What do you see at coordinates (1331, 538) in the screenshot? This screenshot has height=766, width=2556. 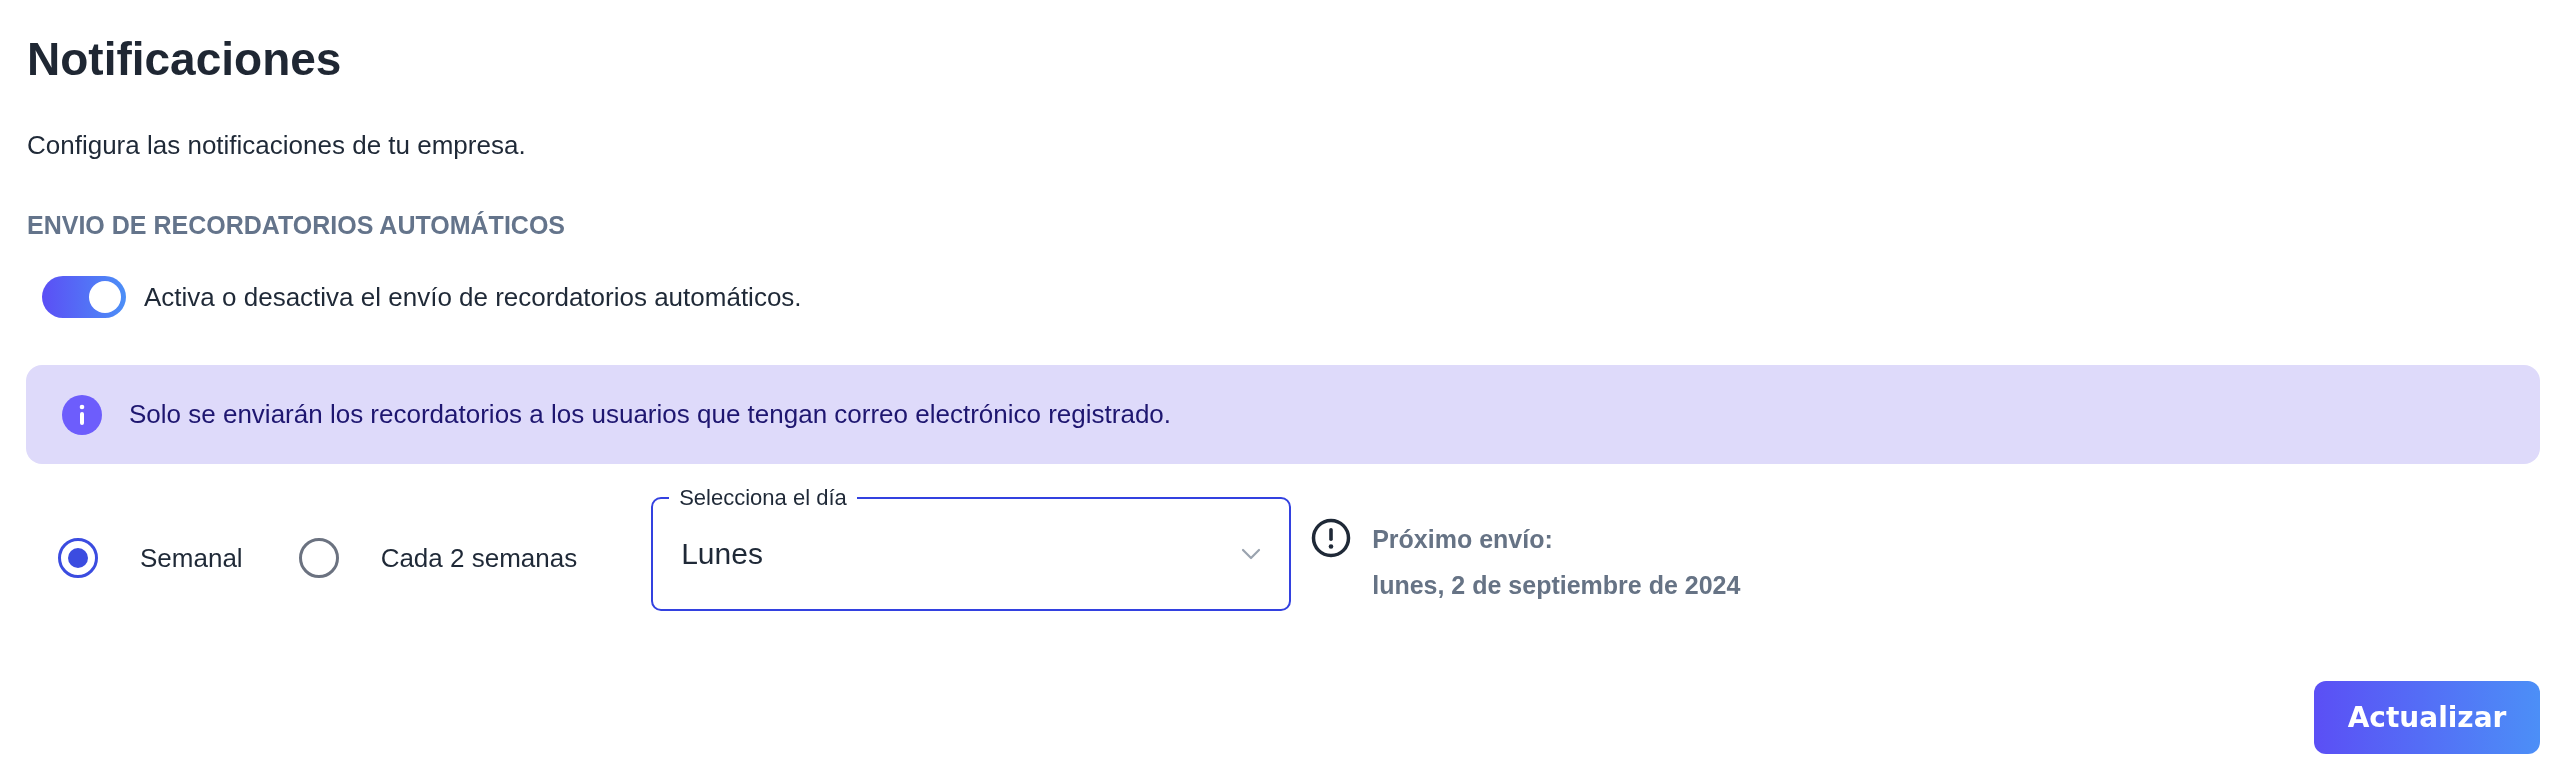 I see `alert-icon` at bounding box center [1331, 538].